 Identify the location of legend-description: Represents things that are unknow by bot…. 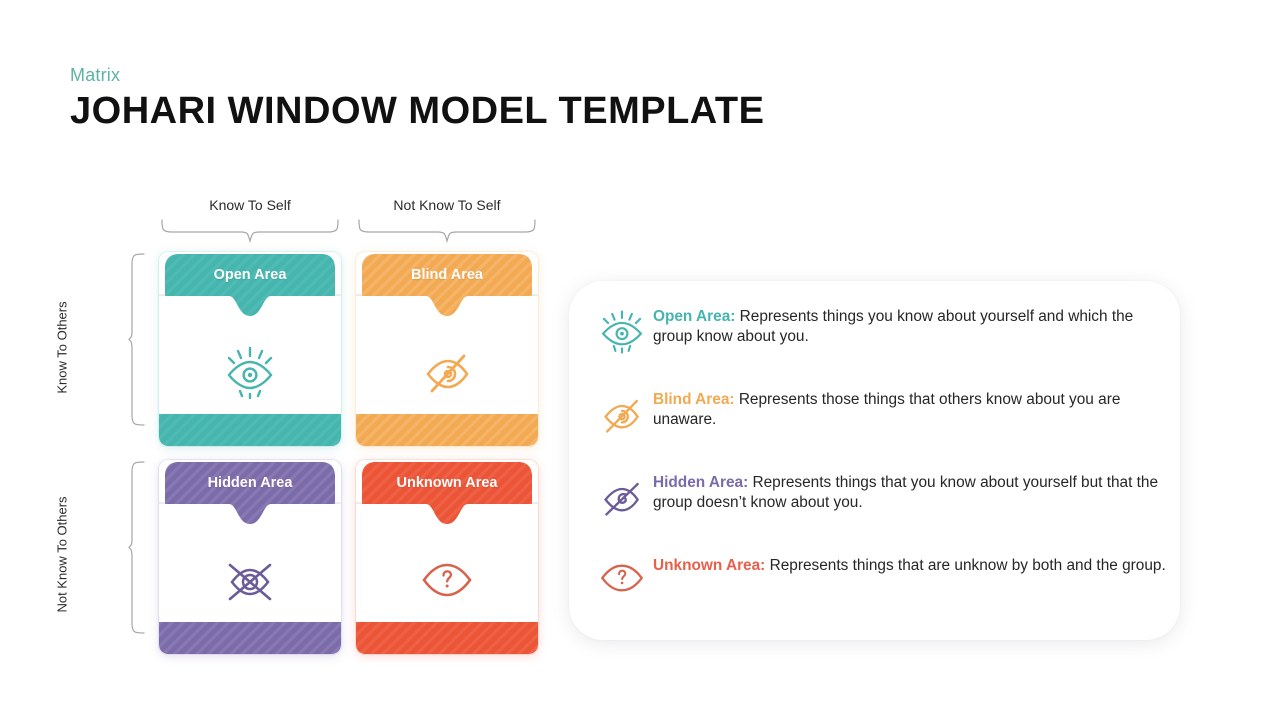
(967, 565).